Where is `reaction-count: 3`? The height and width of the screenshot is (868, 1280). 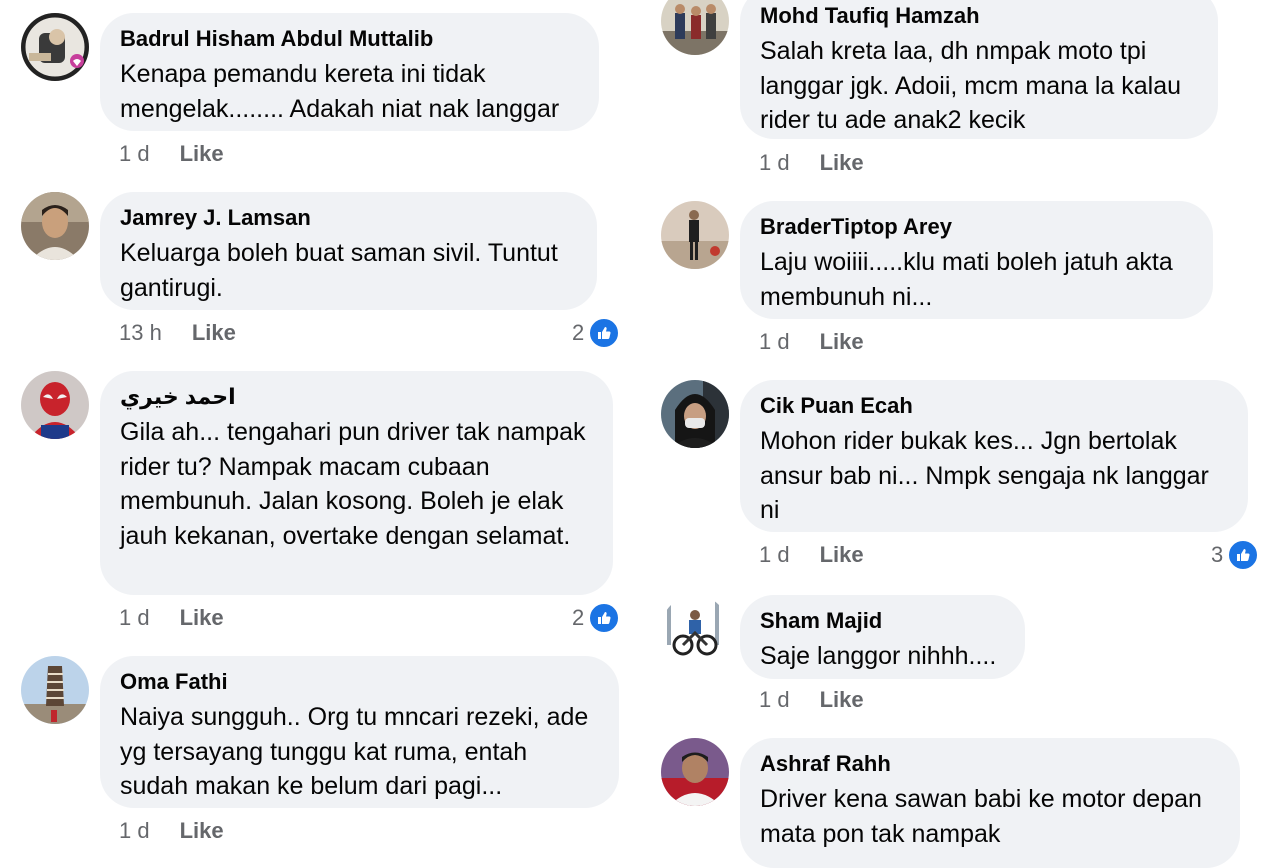 reaction-count: 3 is located at coordinates (1235, 555).